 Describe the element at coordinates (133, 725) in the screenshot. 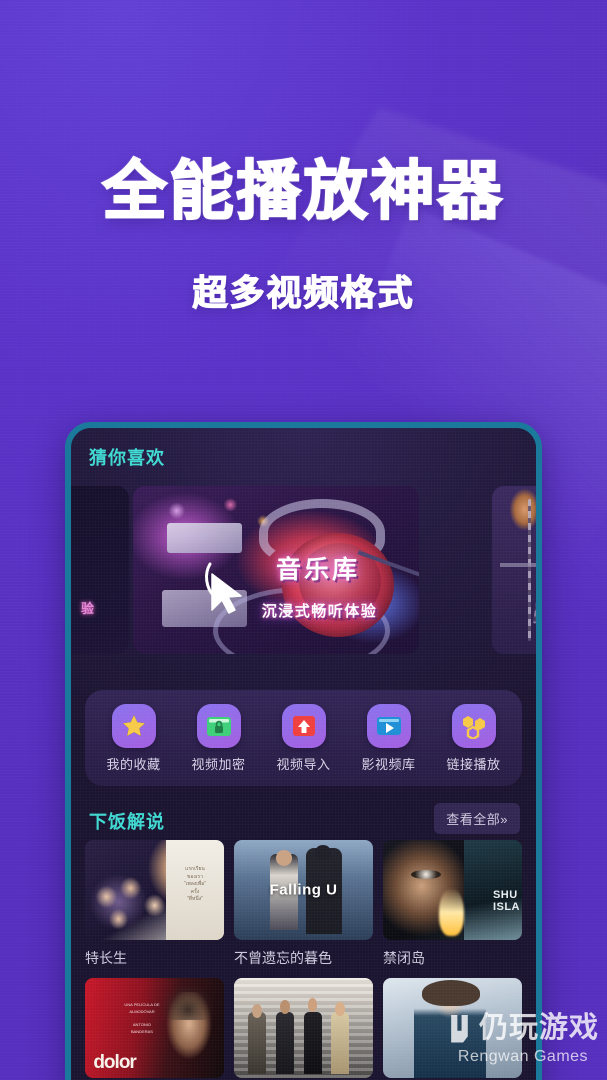

I see `star-icon` at that location.